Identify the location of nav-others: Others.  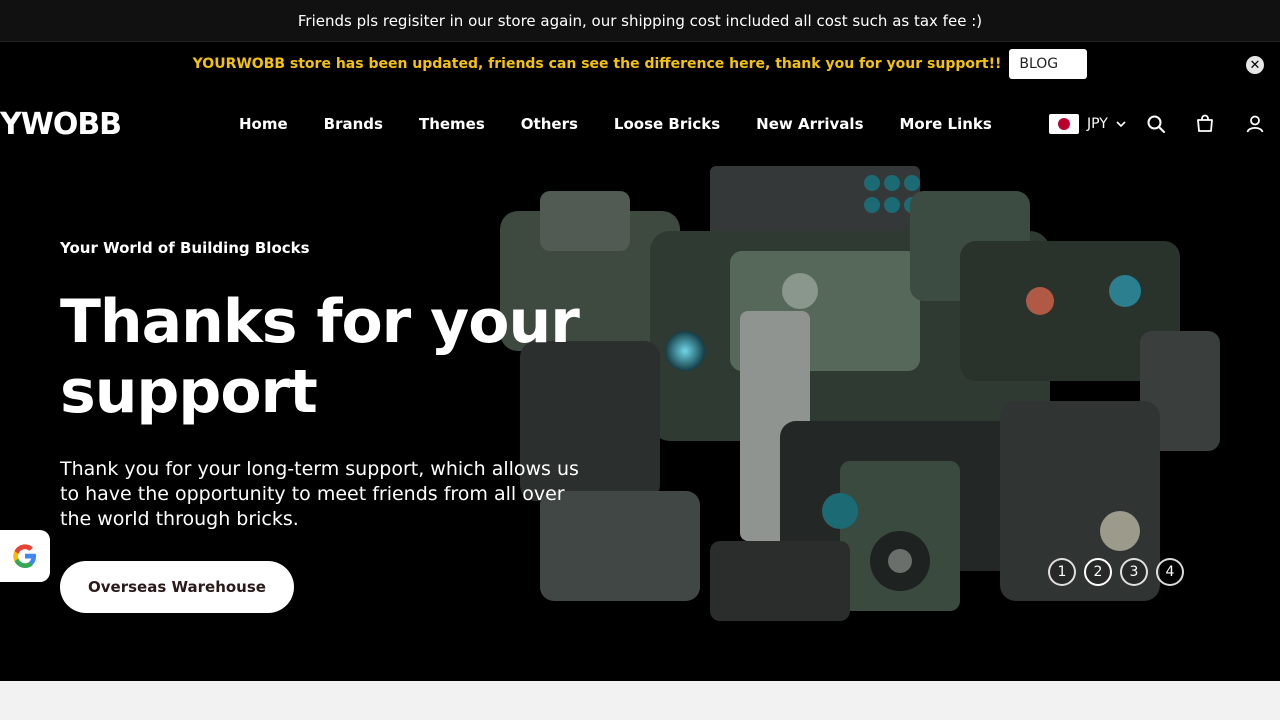
(549, 124).